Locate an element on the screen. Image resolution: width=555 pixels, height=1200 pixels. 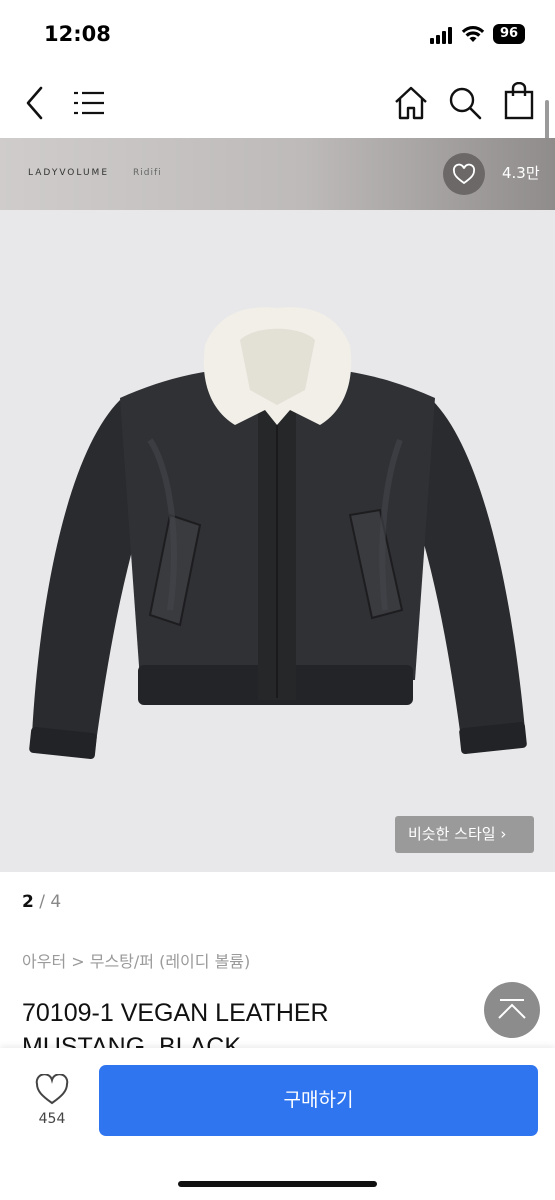
menu-icon is located at coordinates (89, 103).